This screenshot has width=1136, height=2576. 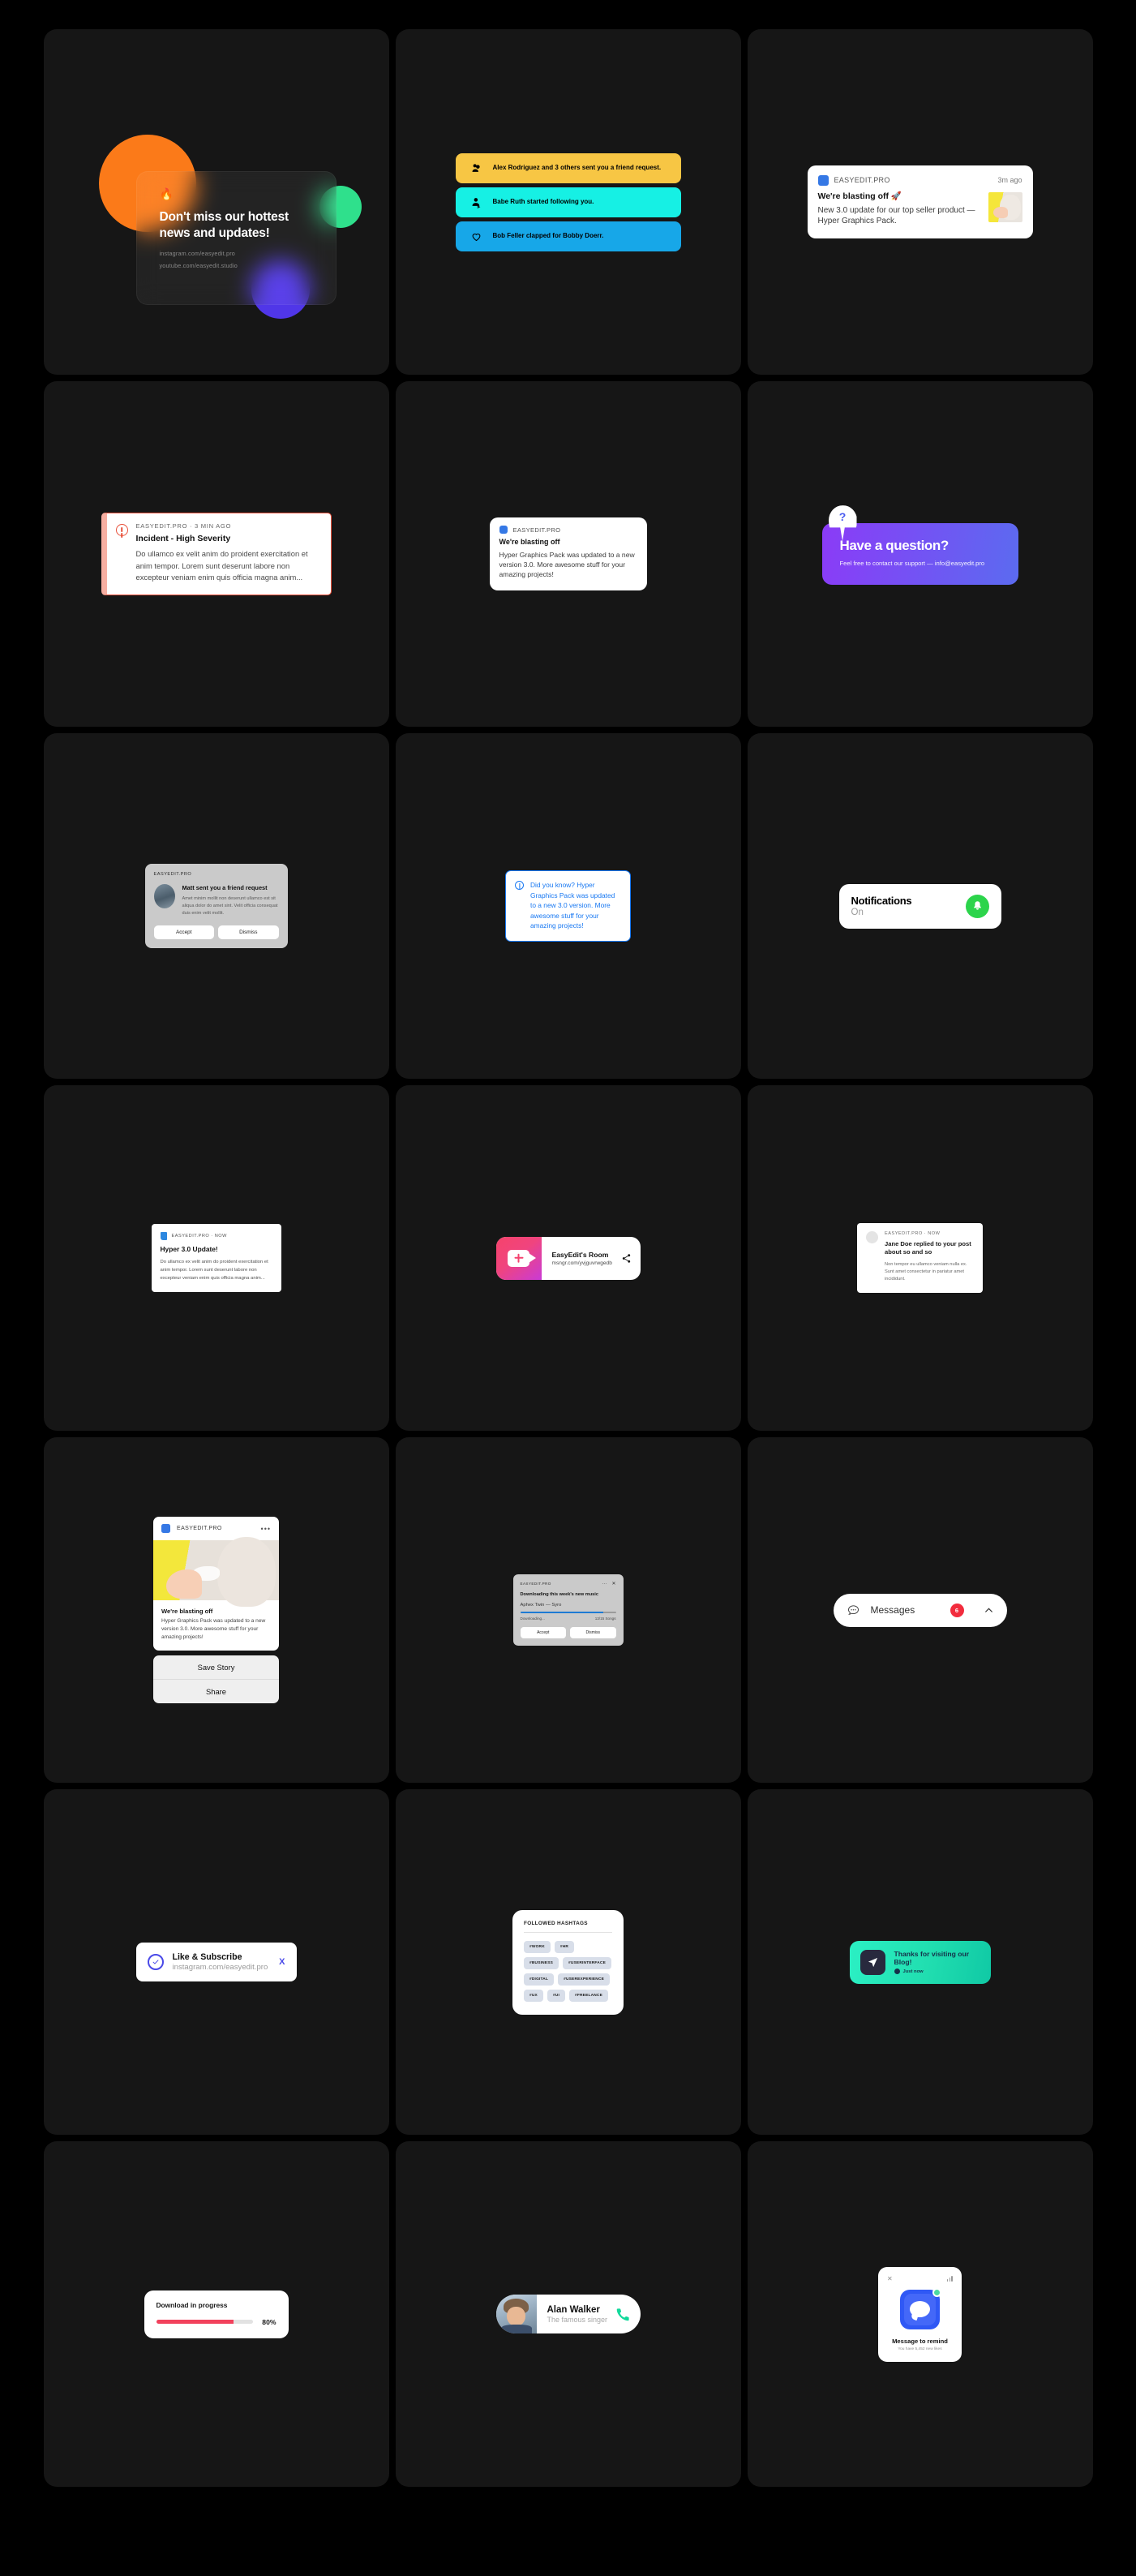 I want to click on timestamp: Just now, so click(x=913, y=1971).